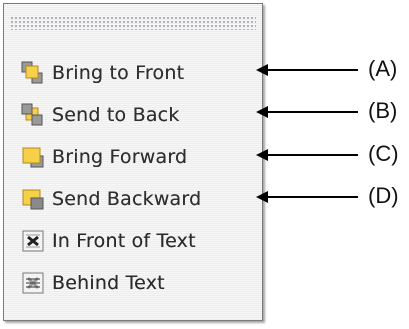 The height and width of the screenshot is (329, 409). I want to click on callout-arrow-b, so click(307, 112).